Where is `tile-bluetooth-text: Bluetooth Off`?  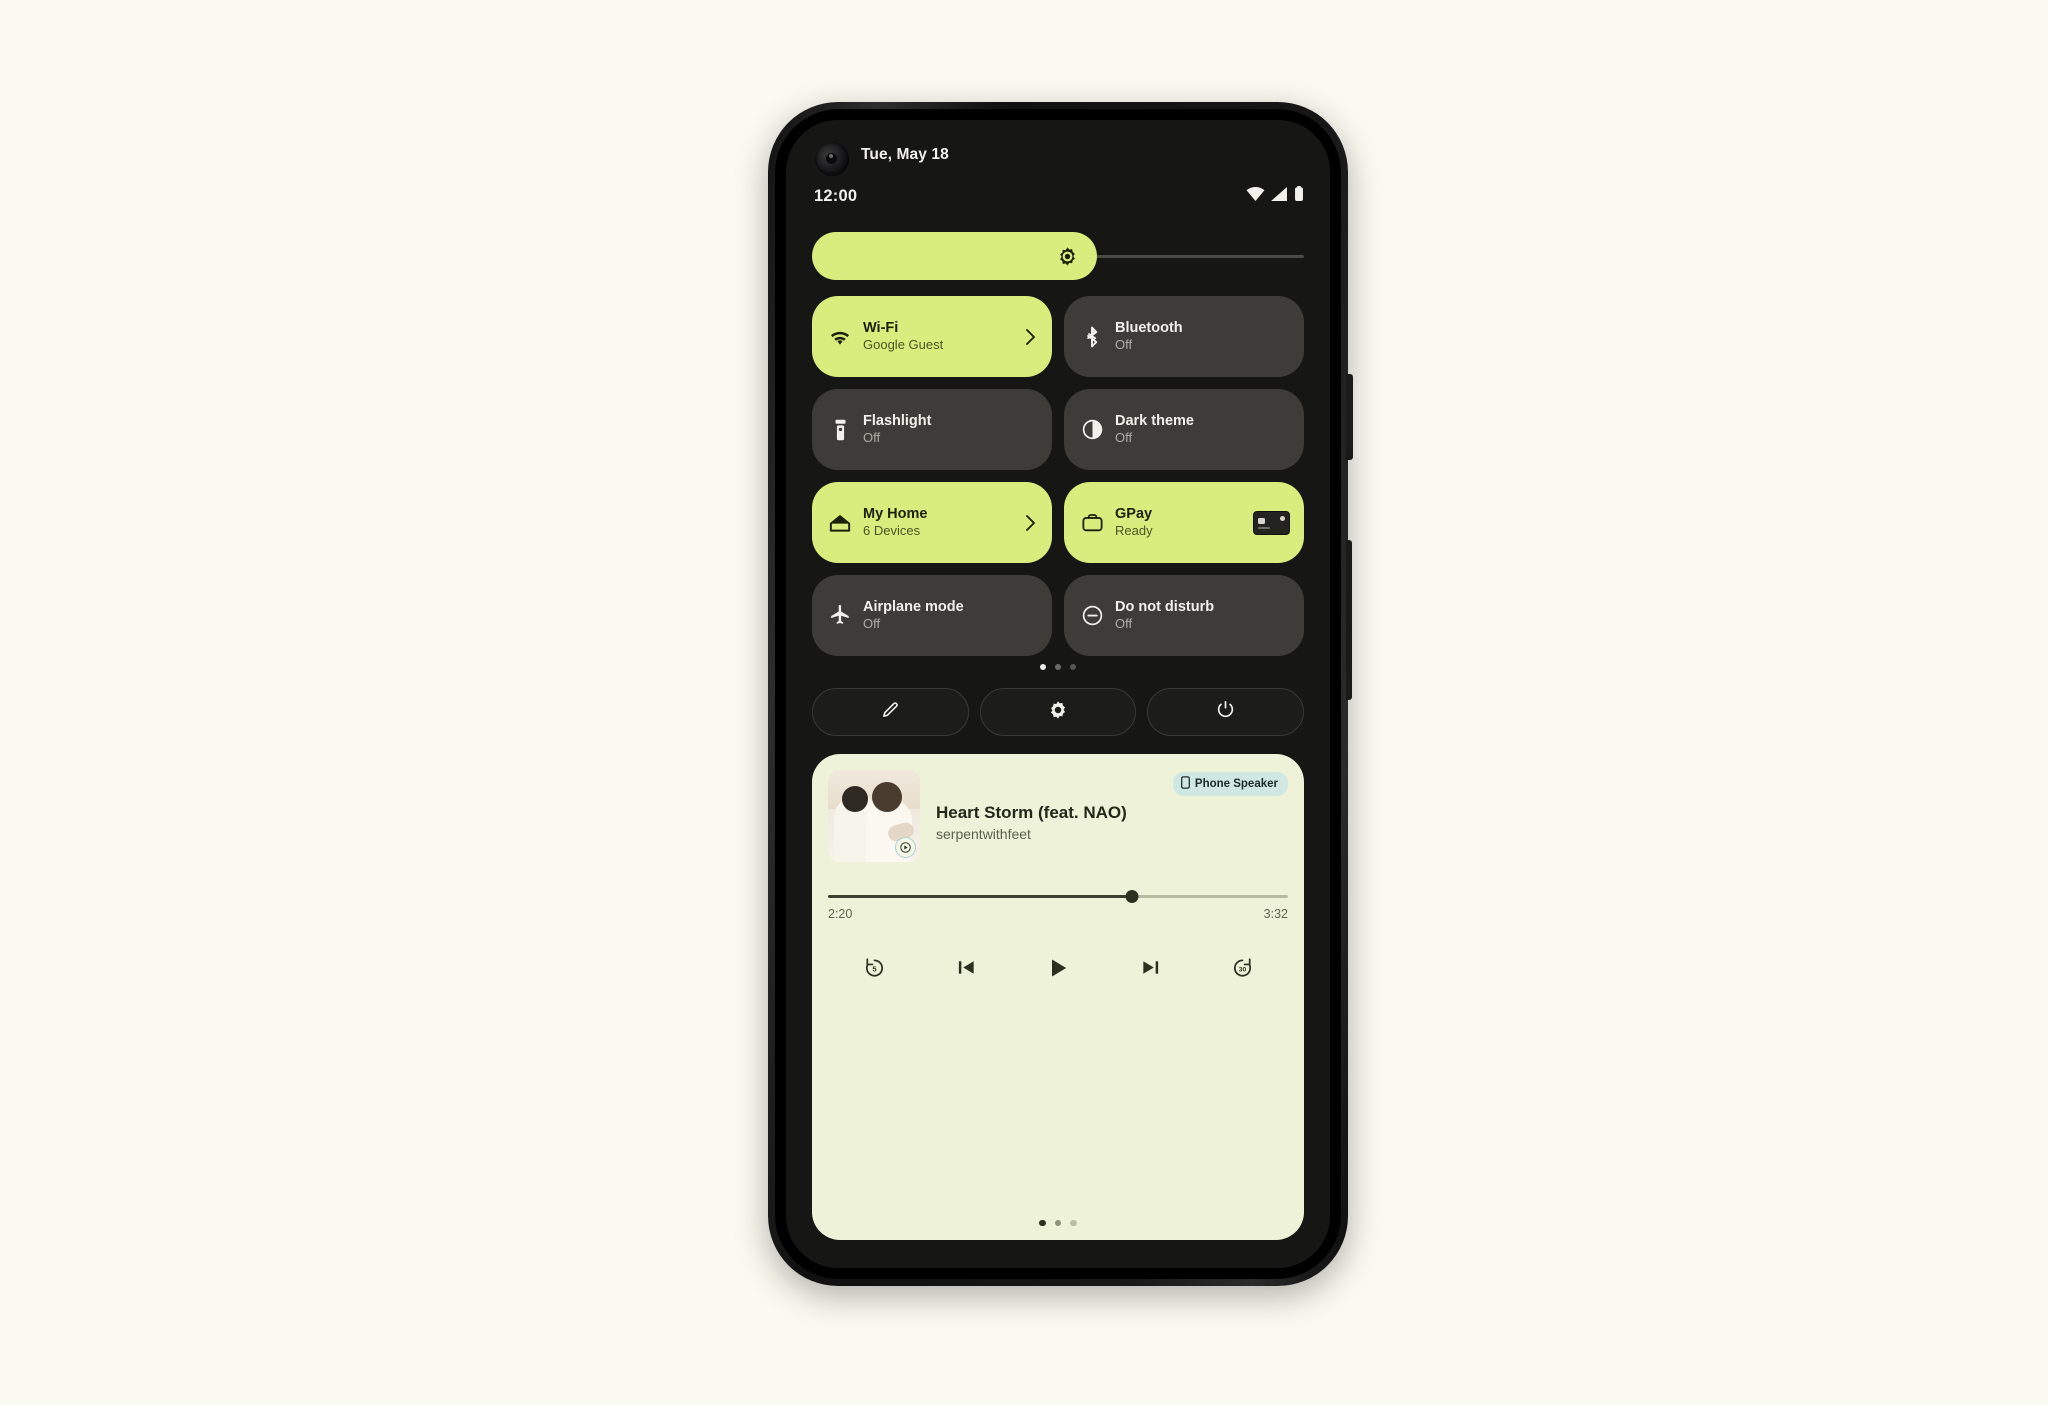 tile-bluetooth-text: Bluetooth Off is located at coordinates (1149, 337).